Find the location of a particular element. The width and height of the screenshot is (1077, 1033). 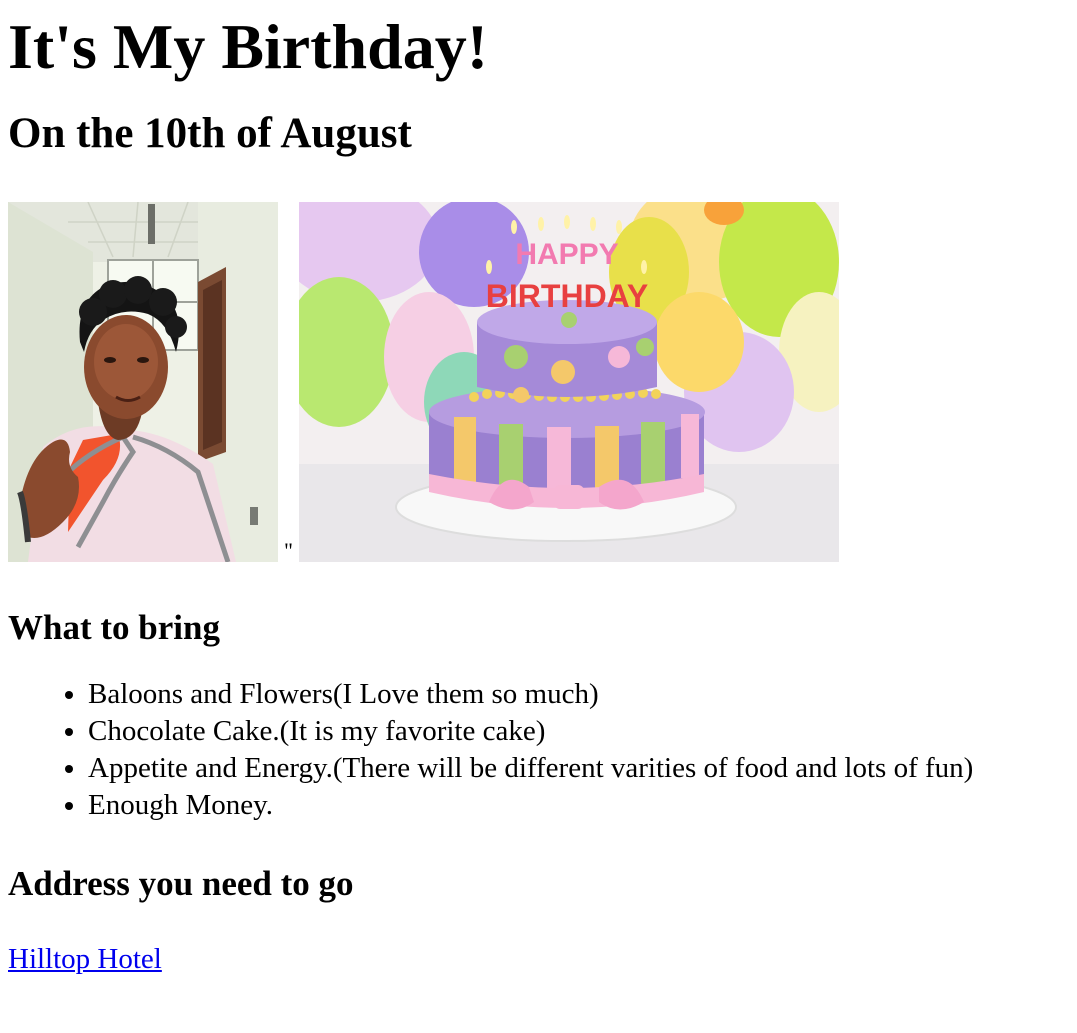

person-photo is located at coordinates (143, 382).